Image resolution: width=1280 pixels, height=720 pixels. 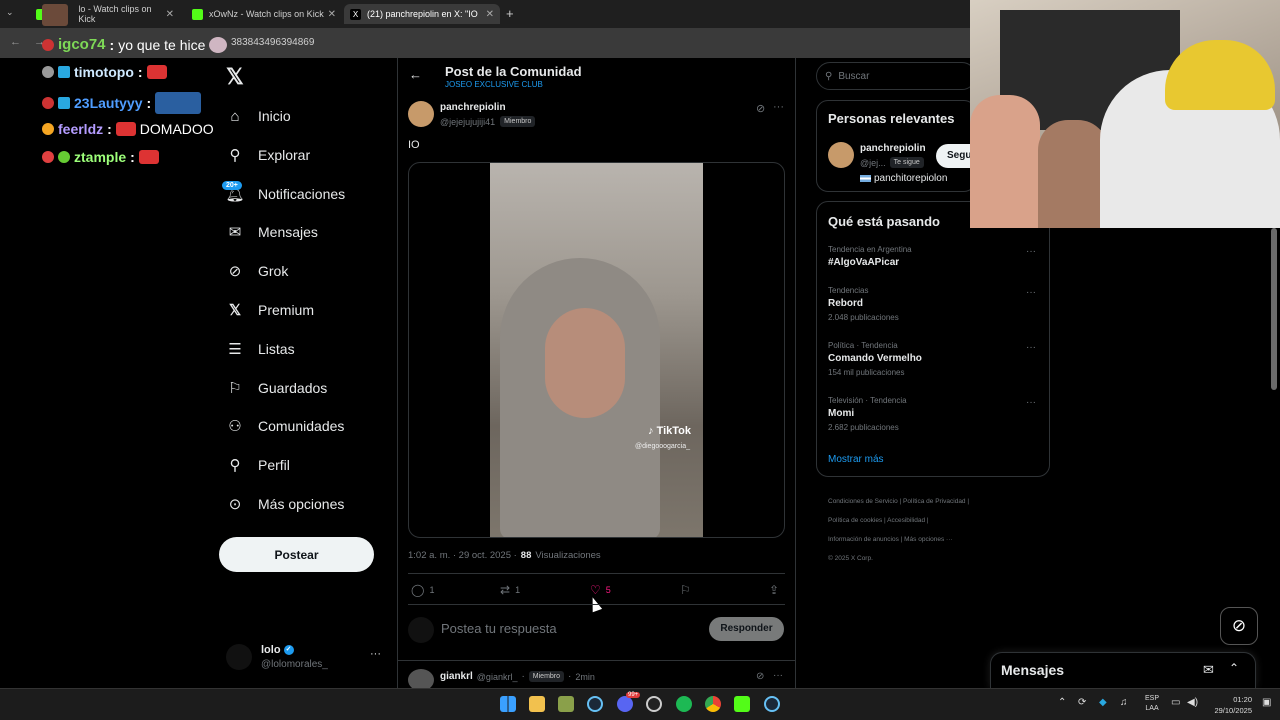 What do you see at coordinates (284, 155) in the screenshot?
I see `sidebar-item-label: Explorar` at bounding box center [284, 155].